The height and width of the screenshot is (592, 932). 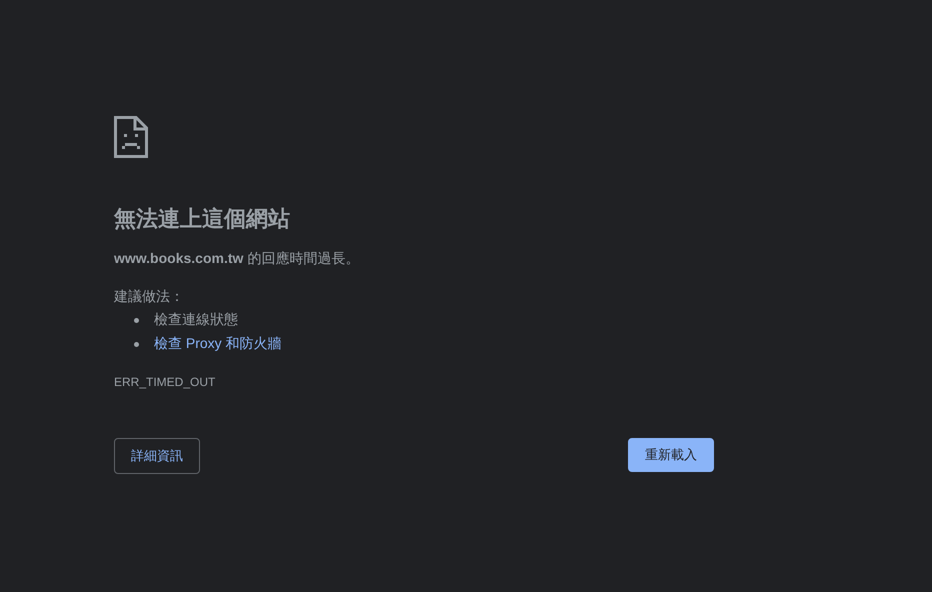 What do you see at coordinates (157, 456) in the screenshot?
I see `details-button: 詳細資訊` at bounding box center [157, 456].